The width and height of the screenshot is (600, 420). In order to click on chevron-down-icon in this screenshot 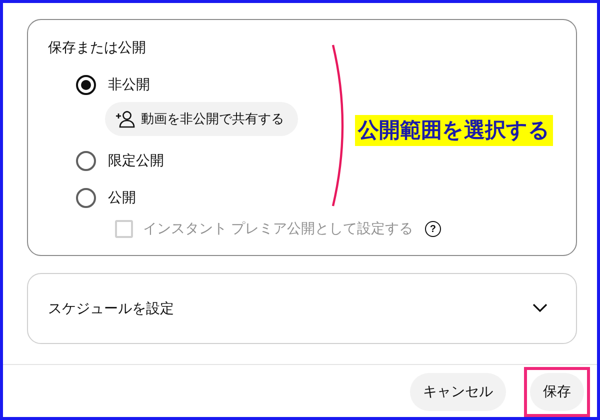, I will do `click(540, 308)`.